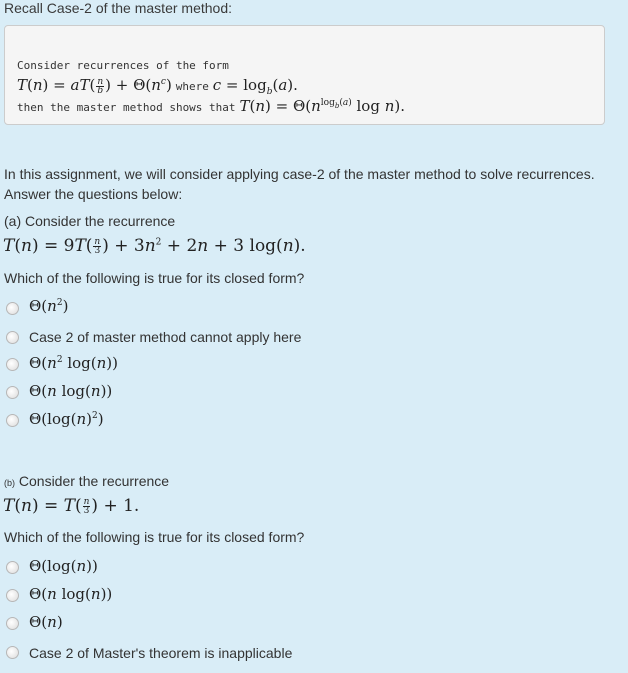 The image size is (628, 673). I want to click on question-a-option-4-label: Θ(n log(n)), so click(70, 391).